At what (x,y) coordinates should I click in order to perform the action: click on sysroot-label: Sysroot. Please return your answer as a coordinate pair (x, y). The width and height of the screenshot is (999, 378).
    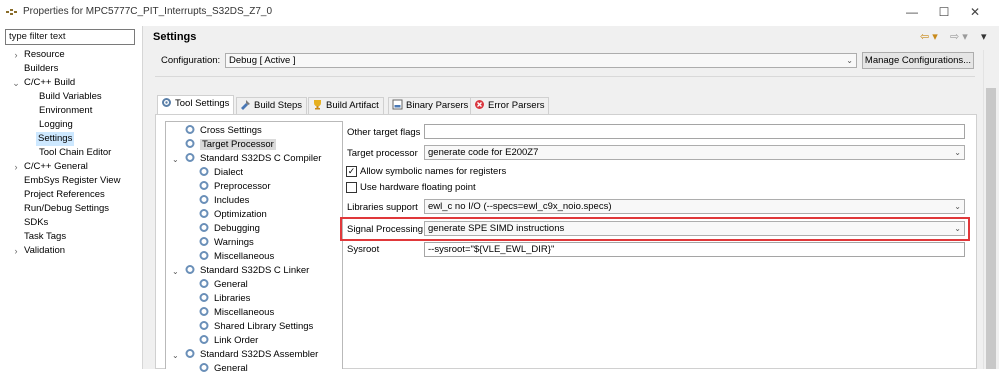
    Looking at the image, I should click on (363, 249).